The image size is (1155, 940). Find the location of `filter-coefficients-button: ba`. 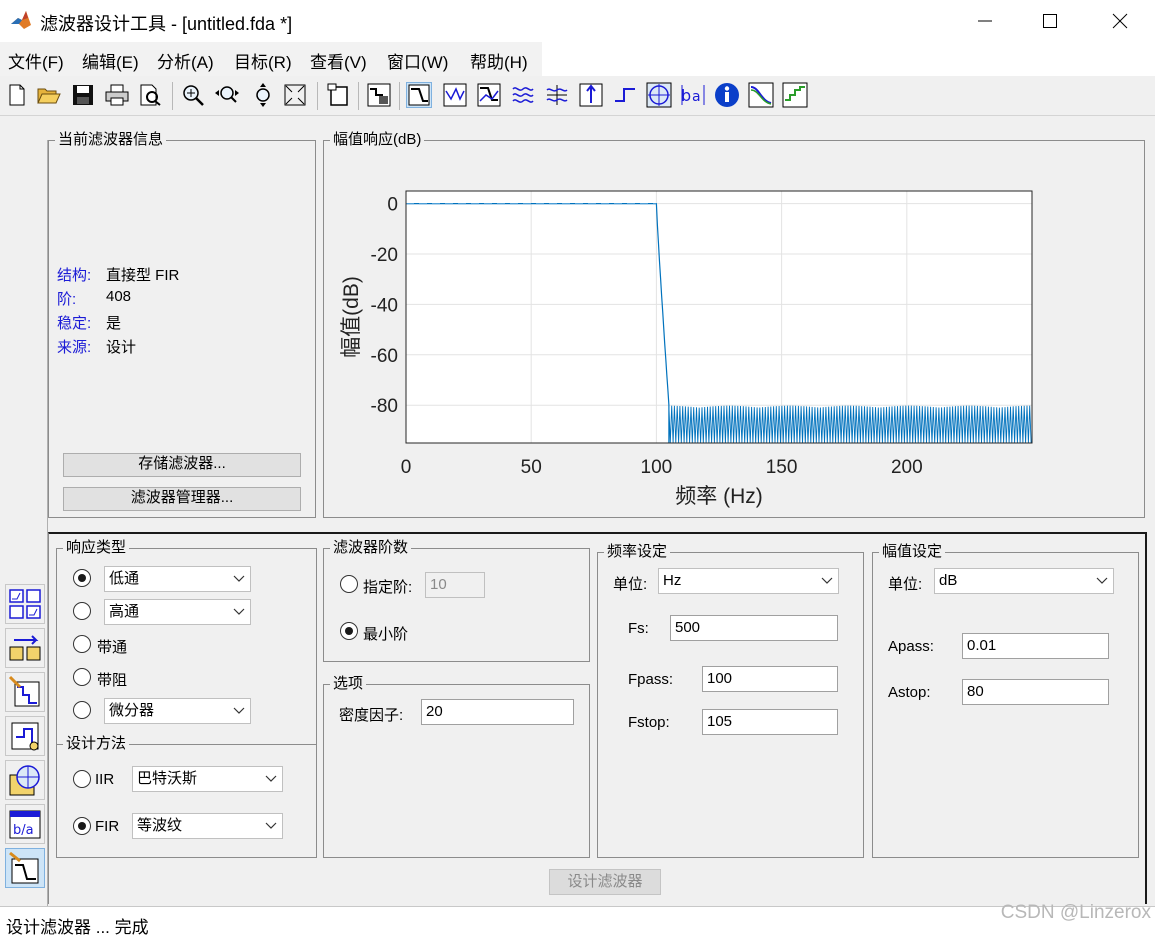

filter-coefficients-button: ba is located at coordinates (693, 95).